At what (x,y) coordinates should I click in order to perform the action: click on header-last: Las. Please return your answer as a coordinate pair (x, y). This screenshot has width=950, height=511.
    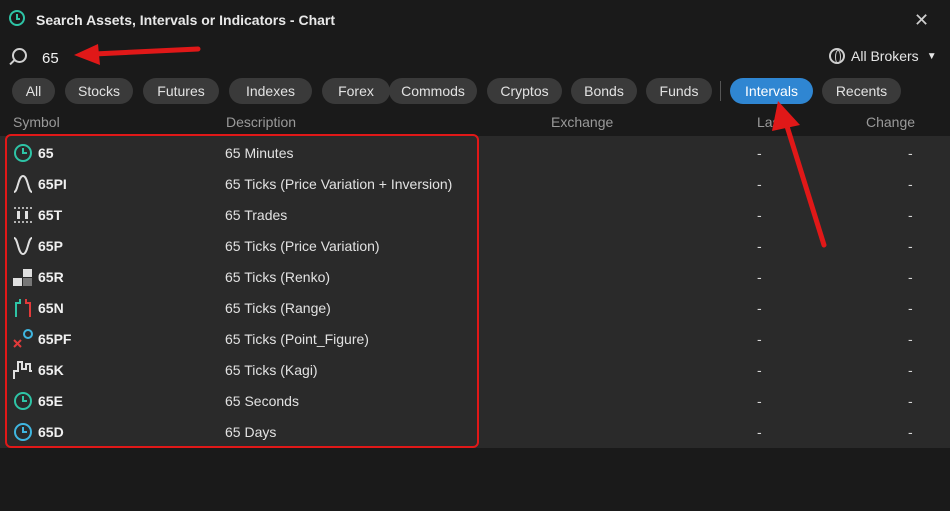
    Looking at the image, I should click on (768, 122).